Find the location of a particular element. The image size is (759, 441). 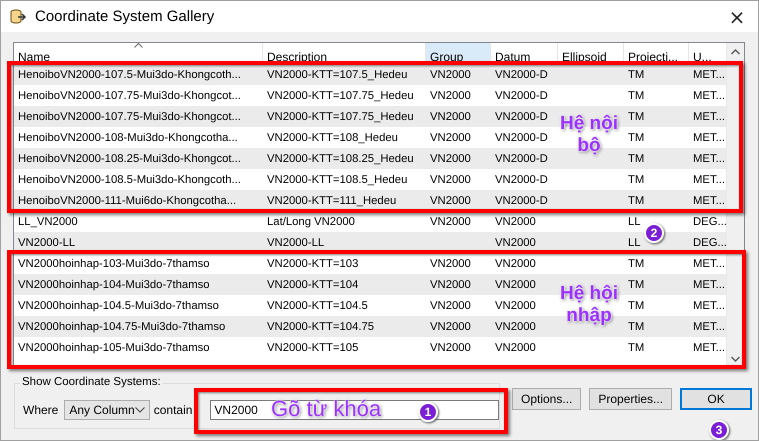

table-cell-text: Lat/Long VN2000 is located at coordinates (311, 222).